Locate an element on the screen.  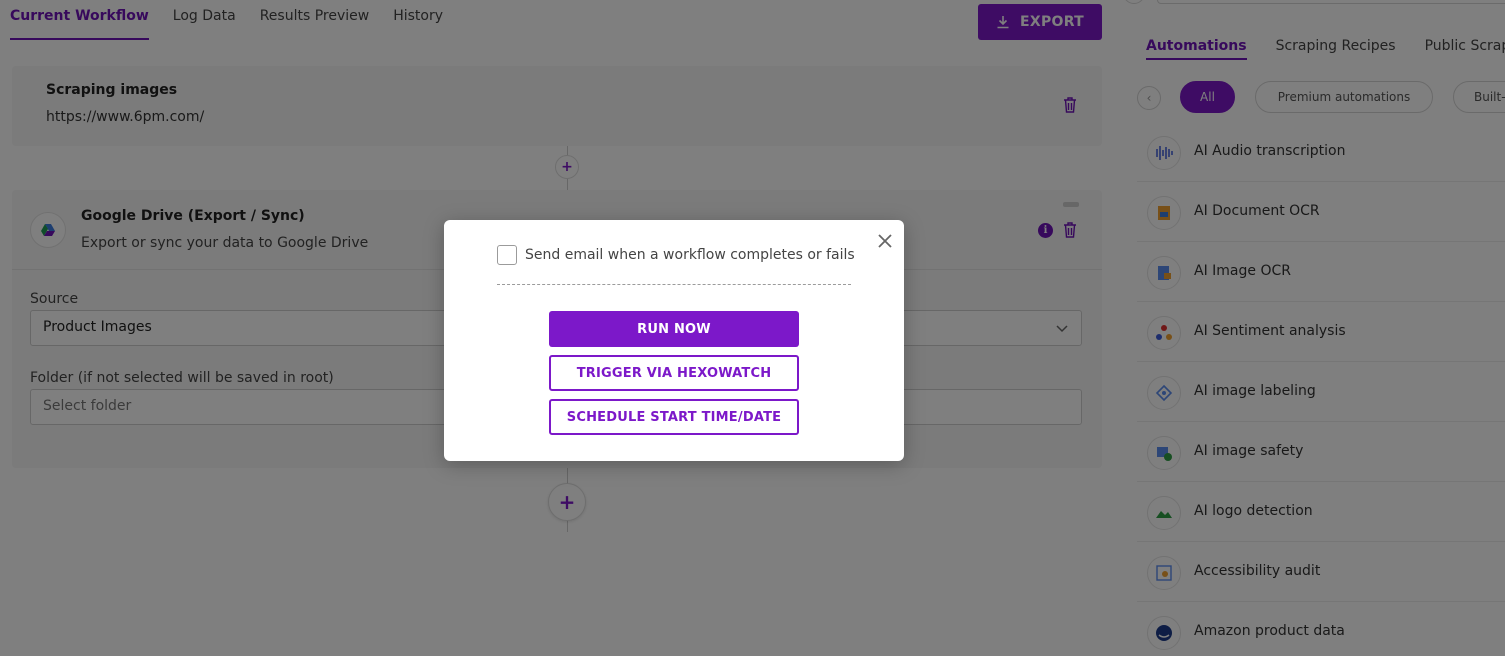
run-now-button: RUN NOW is located at coordinates (674, 329).